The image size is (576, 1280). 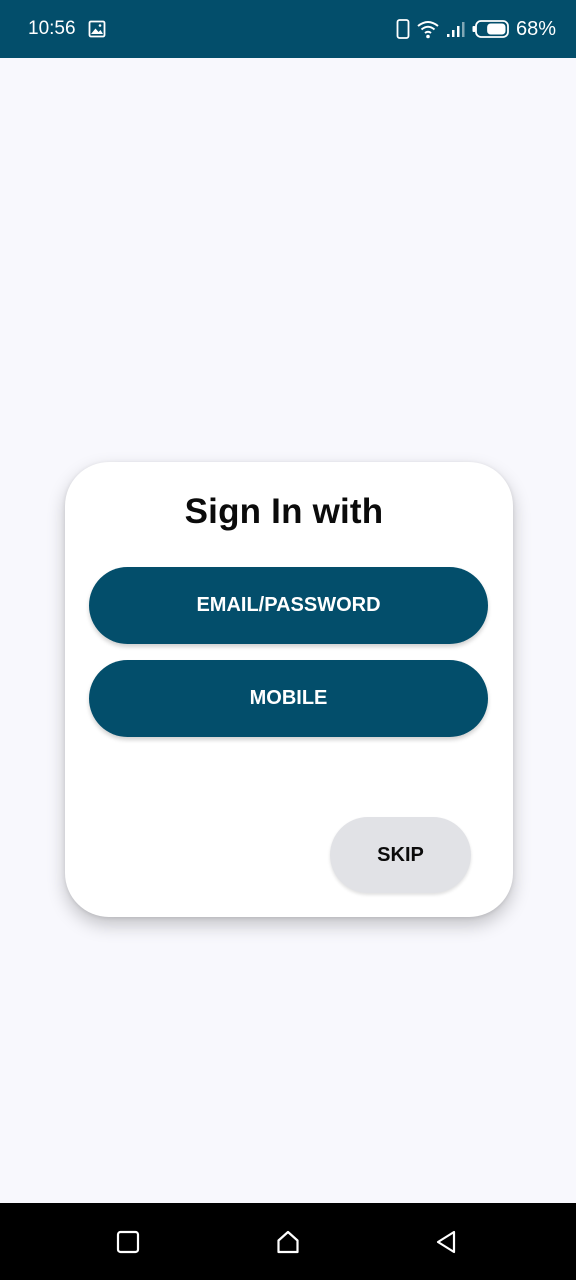 I want to click on email-password-button: EMAIL/PASSWORD, so click(x=288, y=605).